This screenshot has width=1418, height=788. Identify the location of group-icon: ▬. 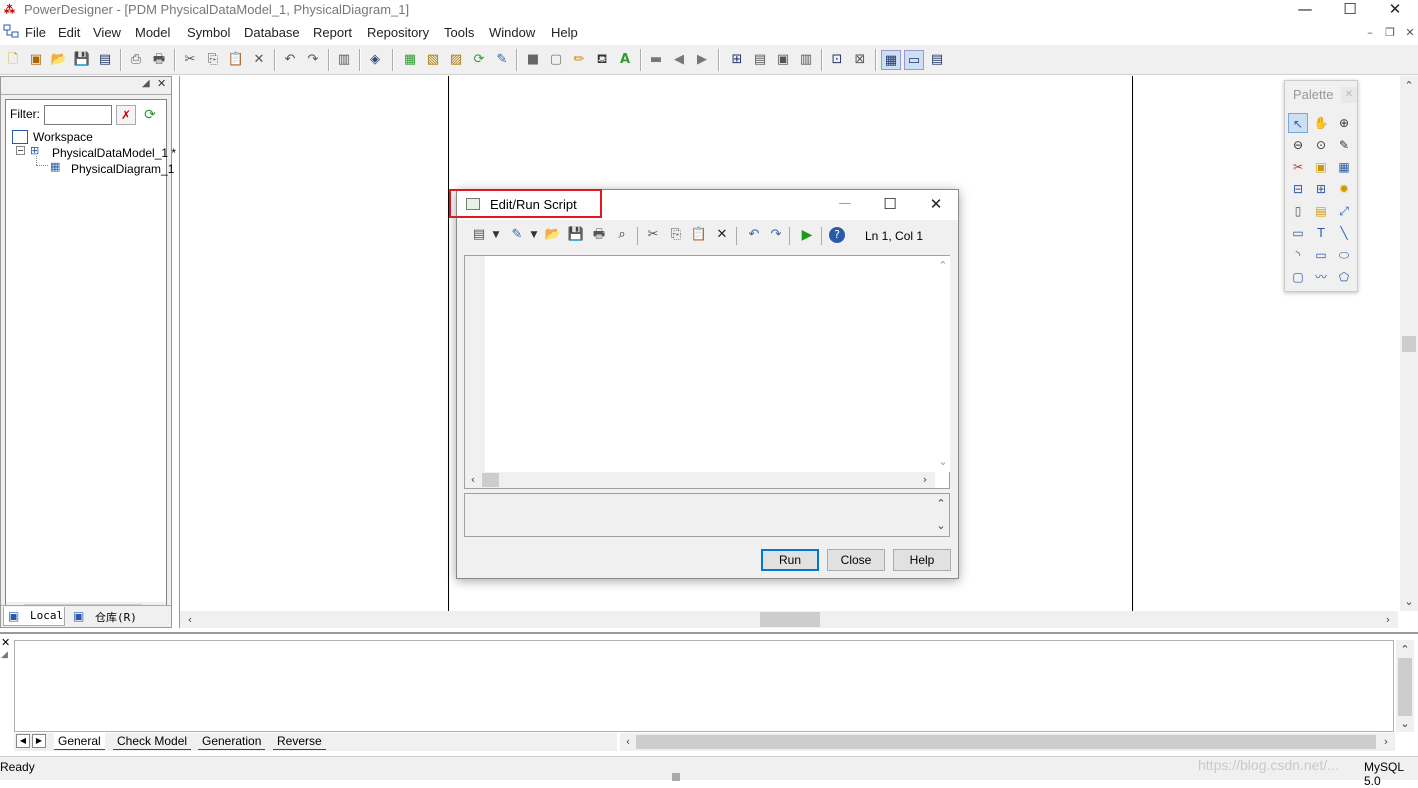
(656, 60).